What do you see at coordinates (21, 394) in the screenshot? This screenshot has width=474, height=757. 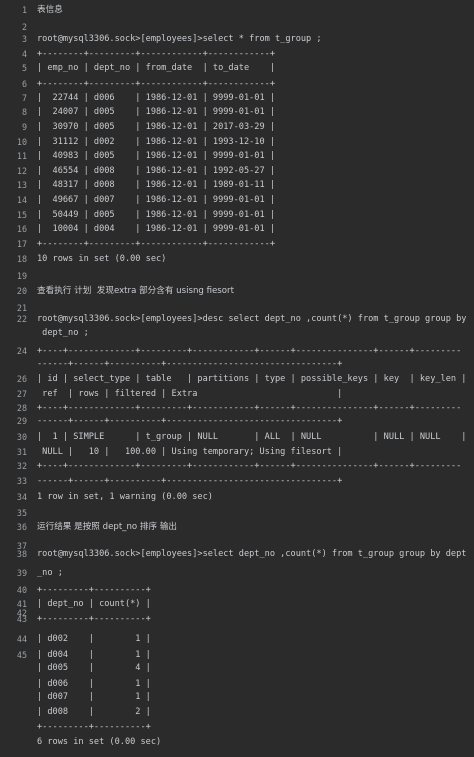 I see `line-number: 27` at bounding box center [21, 394].